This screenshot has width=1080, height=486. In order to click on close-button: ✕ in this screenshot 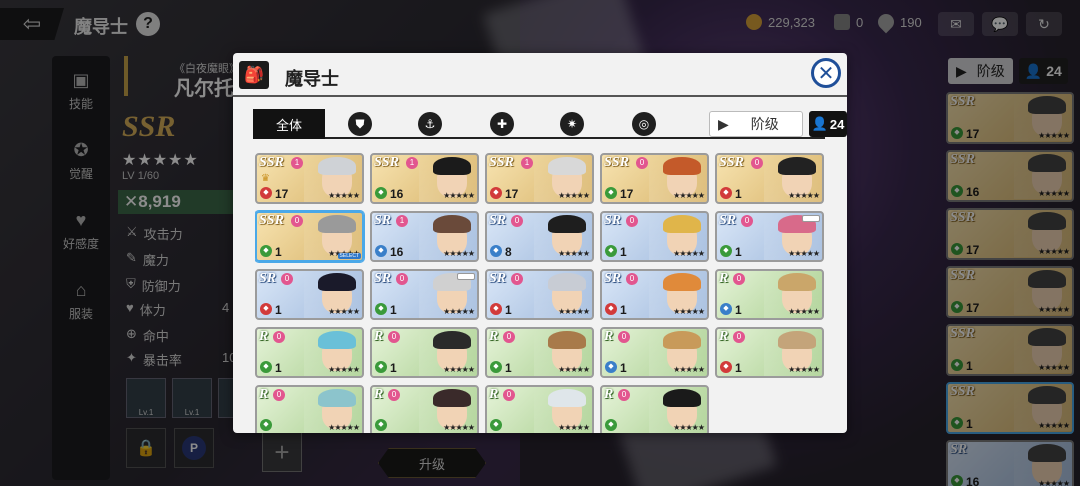, I will do `click(826, 73)`.